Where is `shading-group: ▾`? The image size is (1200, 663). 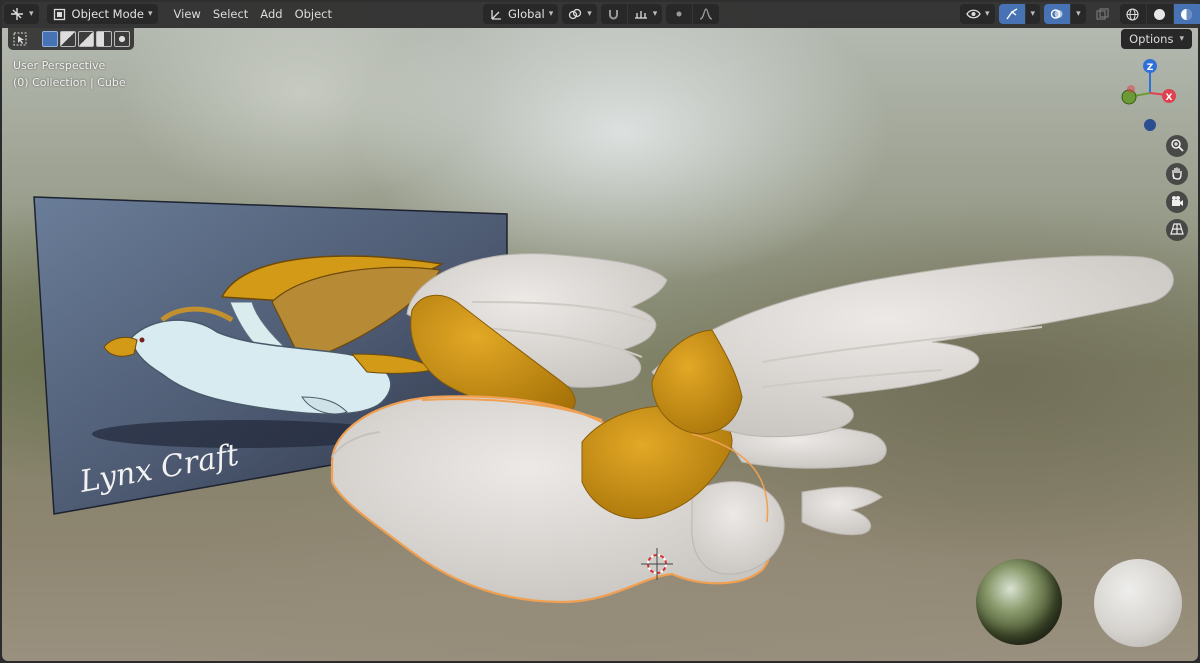
shading-group: ▾ is located at coordinates (1159, 14).